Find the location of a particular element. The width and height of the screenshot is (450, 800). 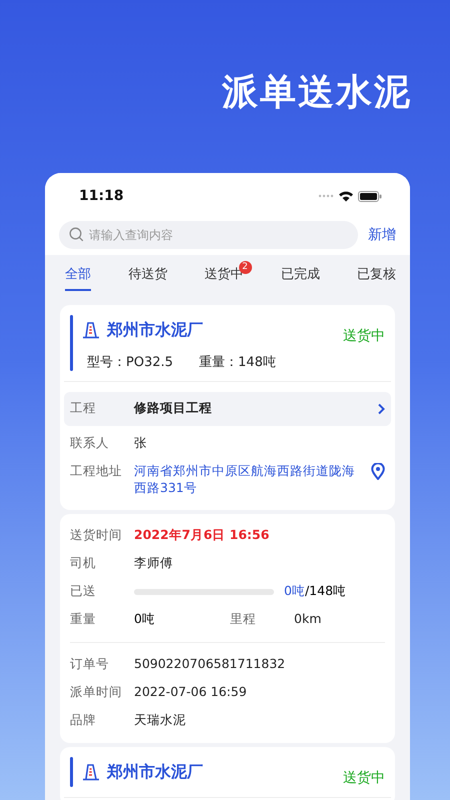

field-value: 5090220706581711832 is located at coordinates (210, 663).